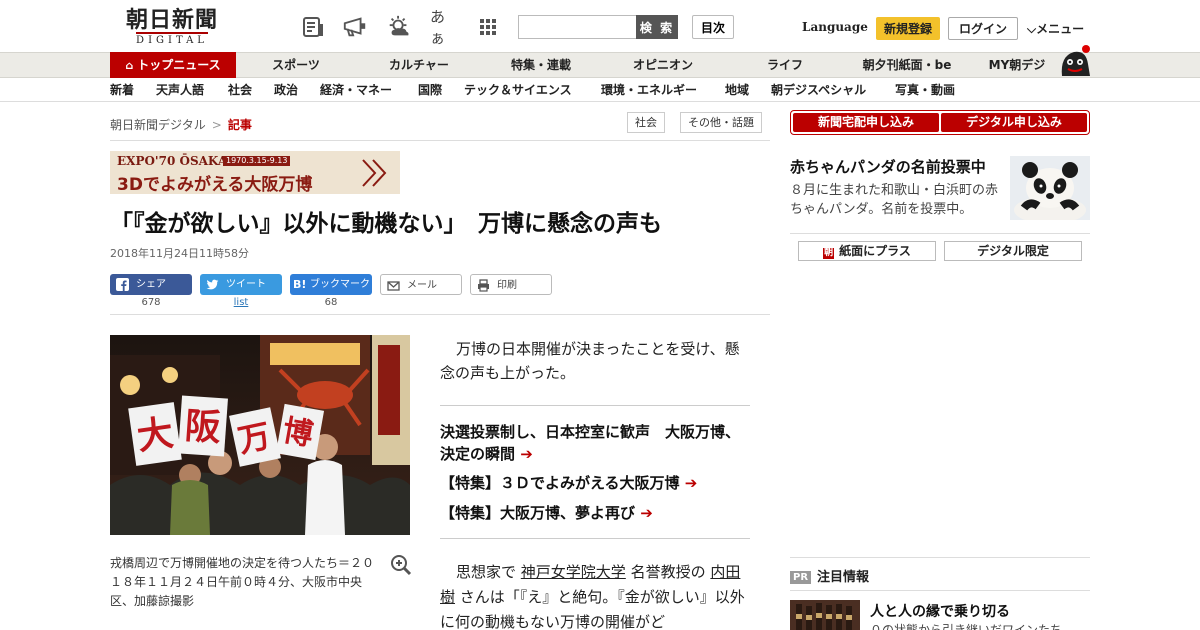 The height and width of the screenshot is (630, 1200). Describe the element at coordinates (401, 565) in the screenshot. I see `zoom-in-icon` at that location.